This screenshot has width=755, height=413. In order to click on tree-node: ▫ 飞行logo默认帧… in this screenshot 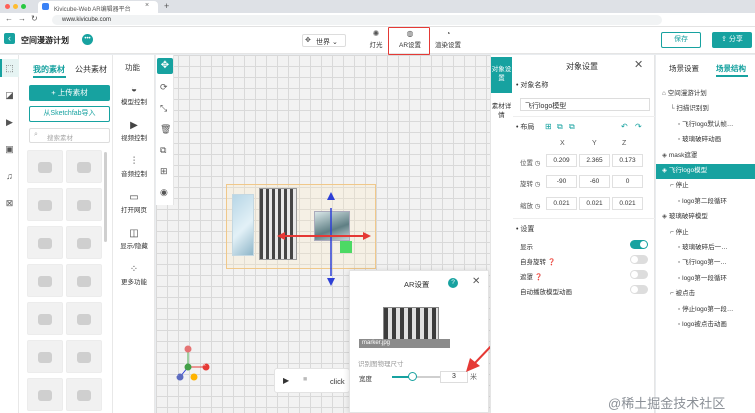, I will do `click(715, 123)`.